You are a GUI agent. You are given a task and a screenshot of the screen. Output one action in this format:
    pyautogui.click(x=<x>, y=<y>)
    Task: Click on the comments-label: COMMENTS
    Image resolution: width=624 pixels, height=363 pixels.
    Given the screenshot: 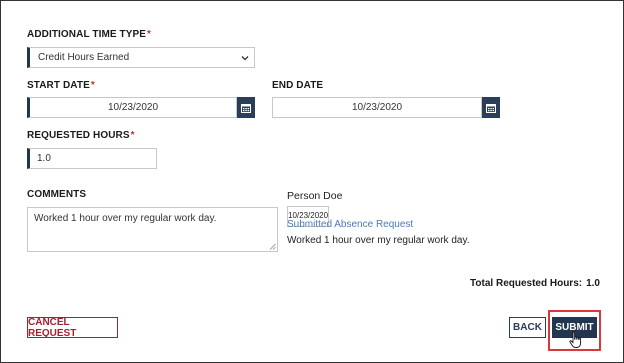 What is the action you would take?
    pyautogui.click(x=57, y=194)
    